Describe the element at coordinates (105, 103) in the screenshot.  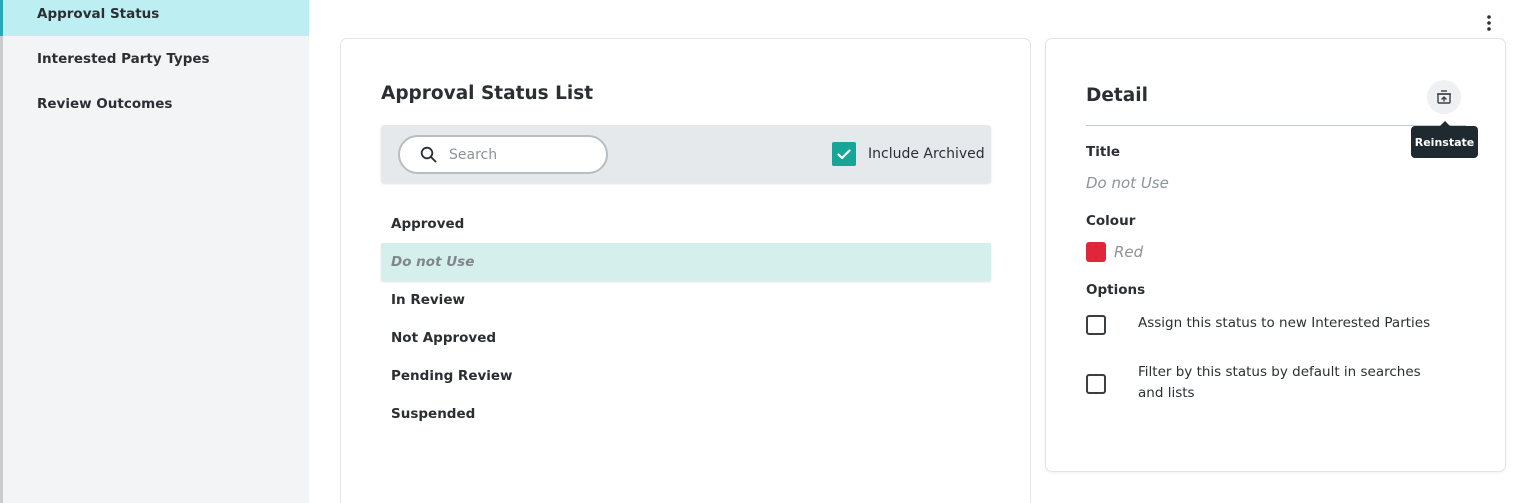
I see `sidebar-item-label: Review Outcomes` at that location.